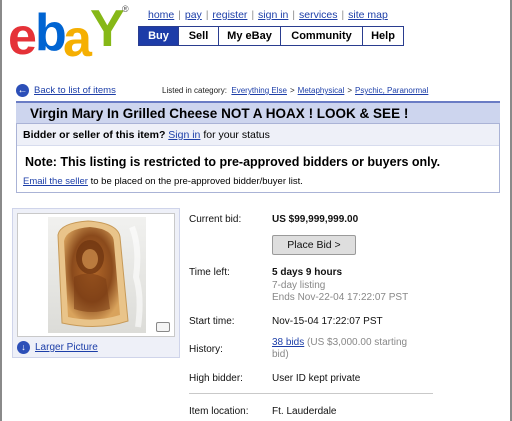 This screenshot has height=421, width=512. I want to click on main-nav: Buy Sell My eBay Community Help, so click(271, 36).